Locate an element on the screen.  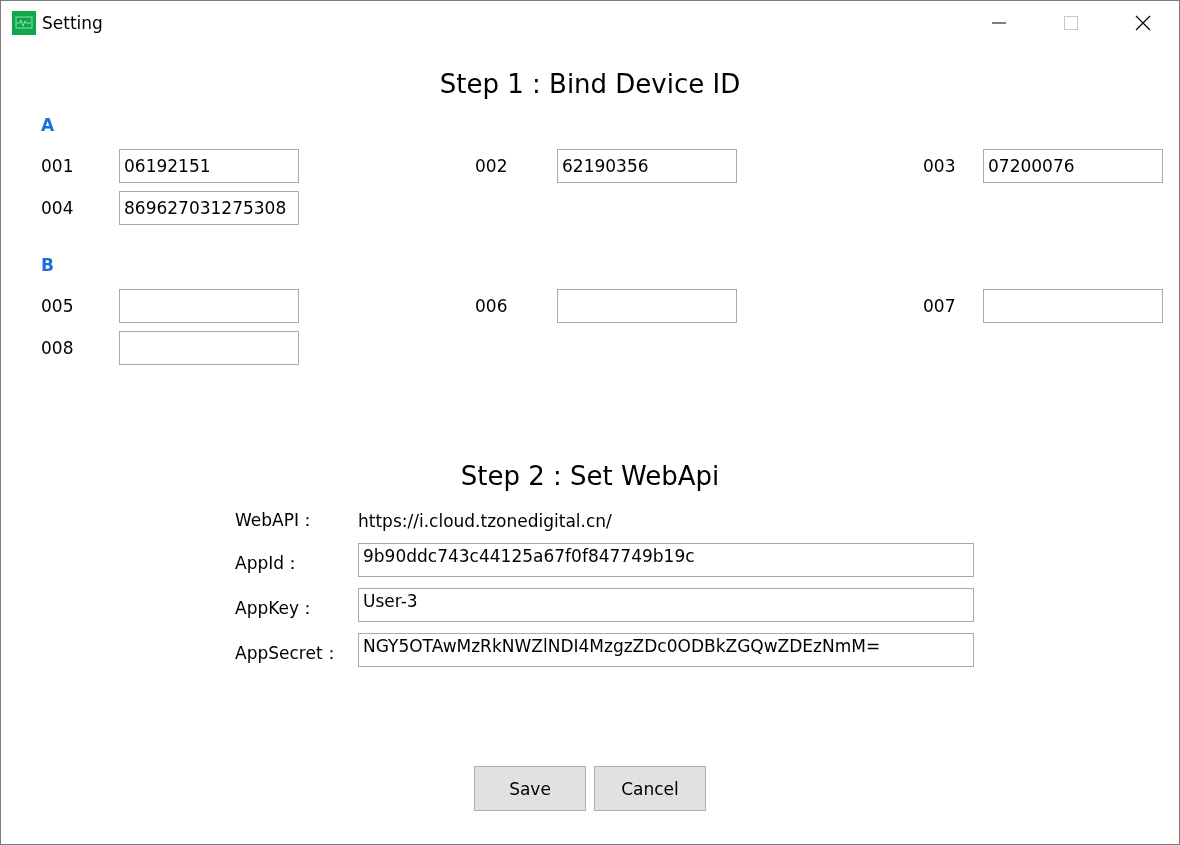
cancel-button: Cancel is located at coordinates (650, 788).